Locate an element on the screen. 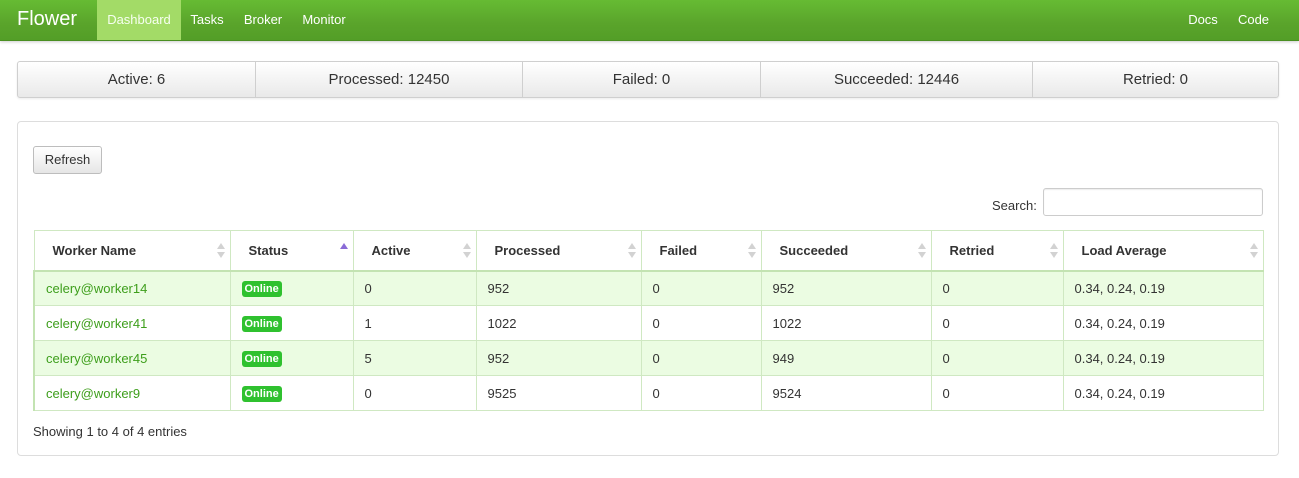  nav-dashboard: Dashboard is located at coordinates (139, 20).